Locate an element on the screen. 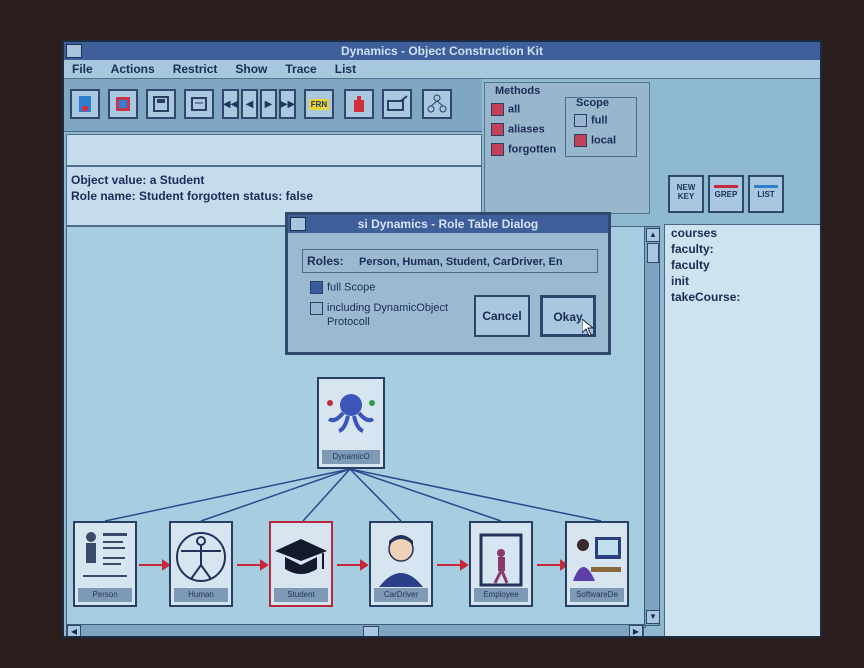 The width and height of the screenshot is (864, 668). menu-list: List is located at coordinates (345, 69).